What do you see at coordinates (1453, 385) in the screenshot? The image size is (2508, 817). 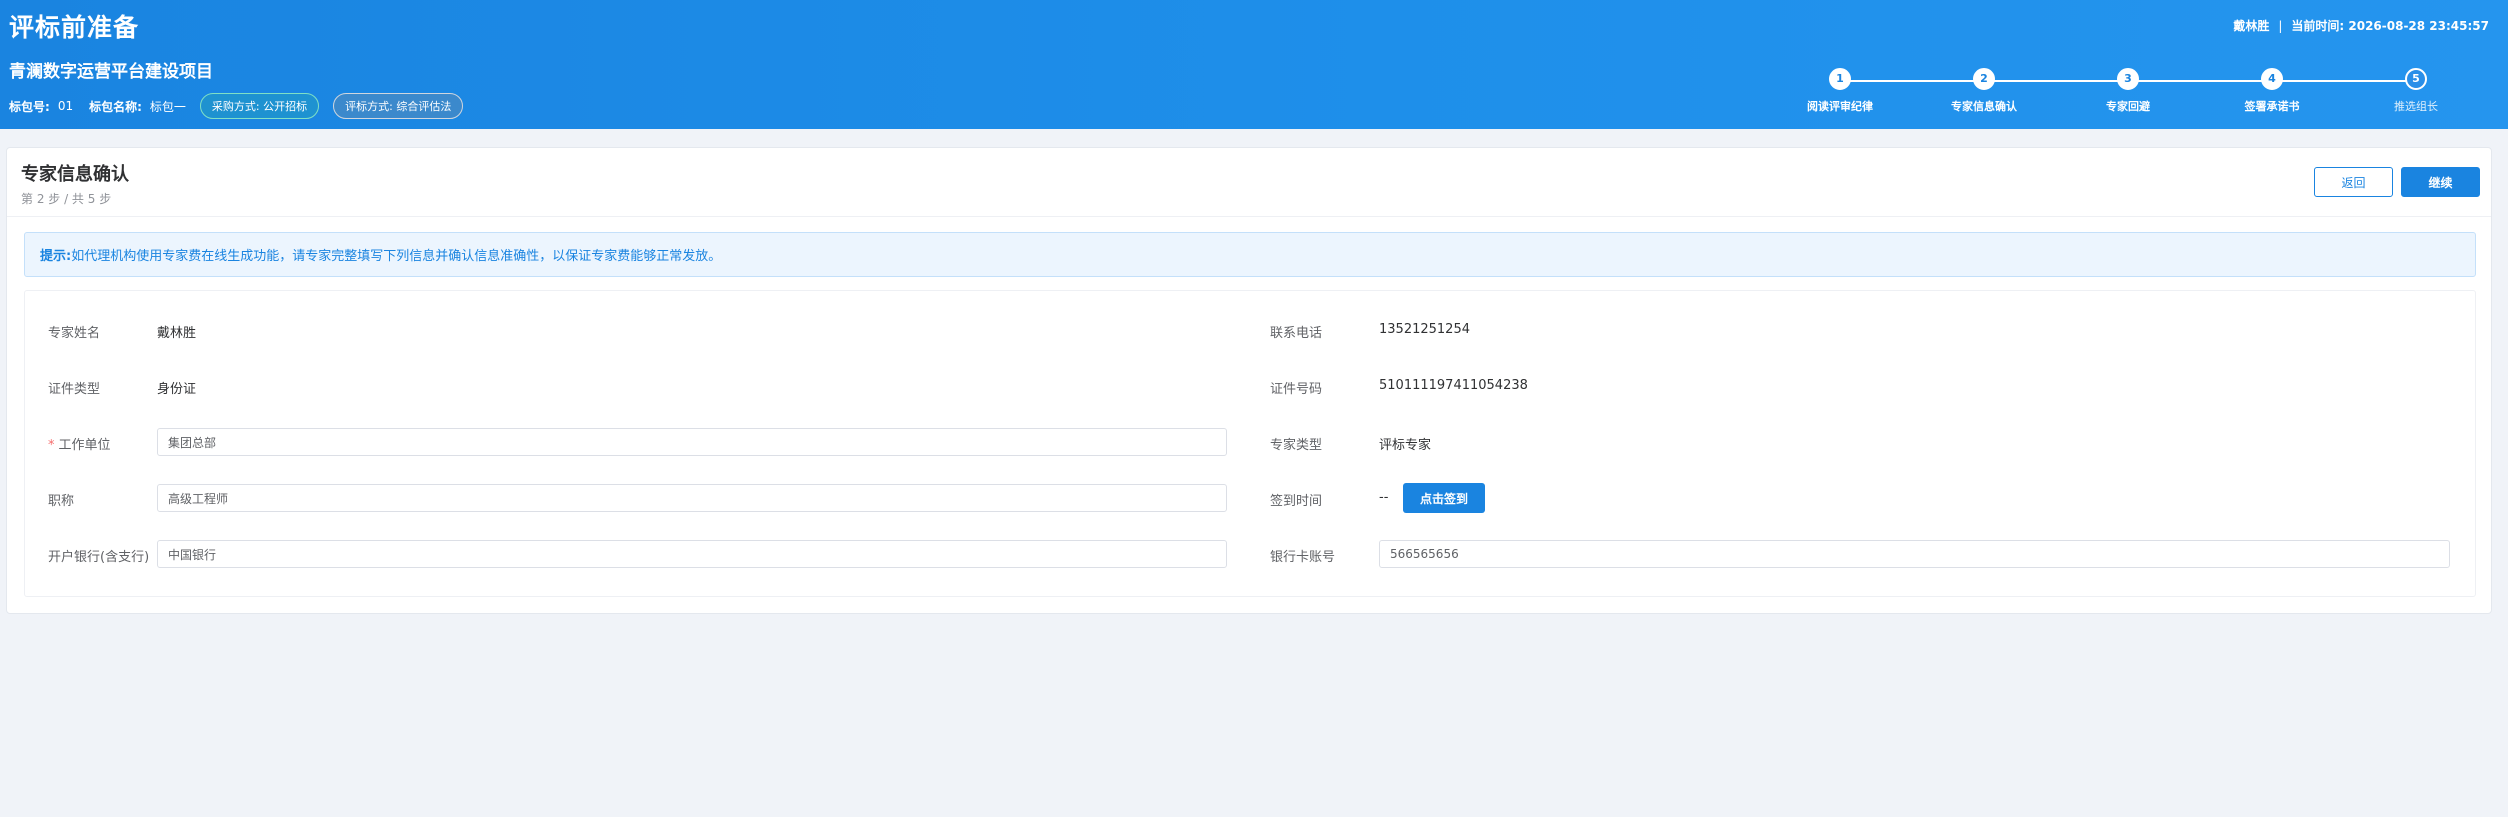 I see `id-number-value: 510111197411054238` at bounding box center [1453, 385].